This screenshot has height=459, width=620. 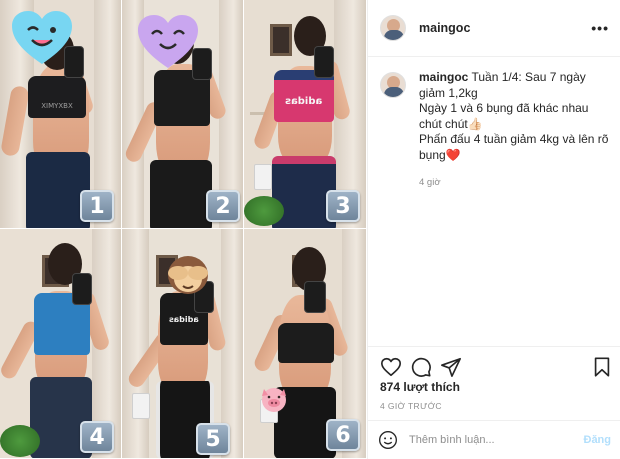 I want to click on caption-time: 4 giờ, so click(x=430, y=182).